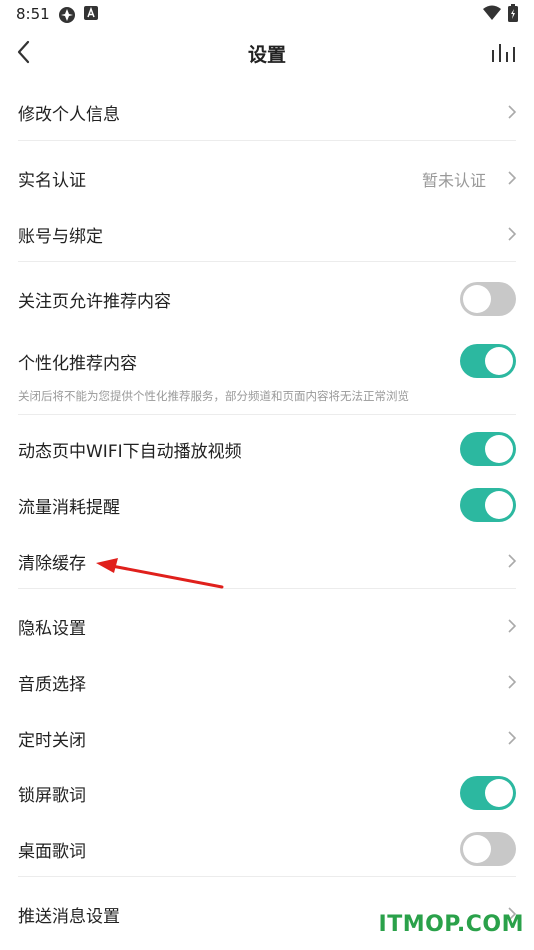 The height and width of the screenshot is (950, 534). What do you see at coordinates (52, 181) in the screenshot?
I see `row-label: 实名认证` at bounding box center [52, 181].